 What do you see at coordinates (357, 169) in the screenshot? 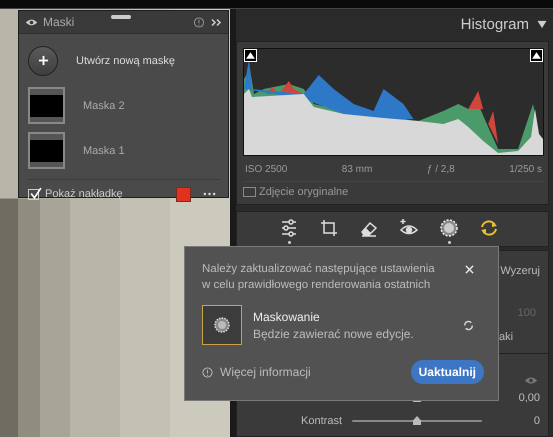
I see `exif-text: 83 mm` at bounding box center [357, 169].